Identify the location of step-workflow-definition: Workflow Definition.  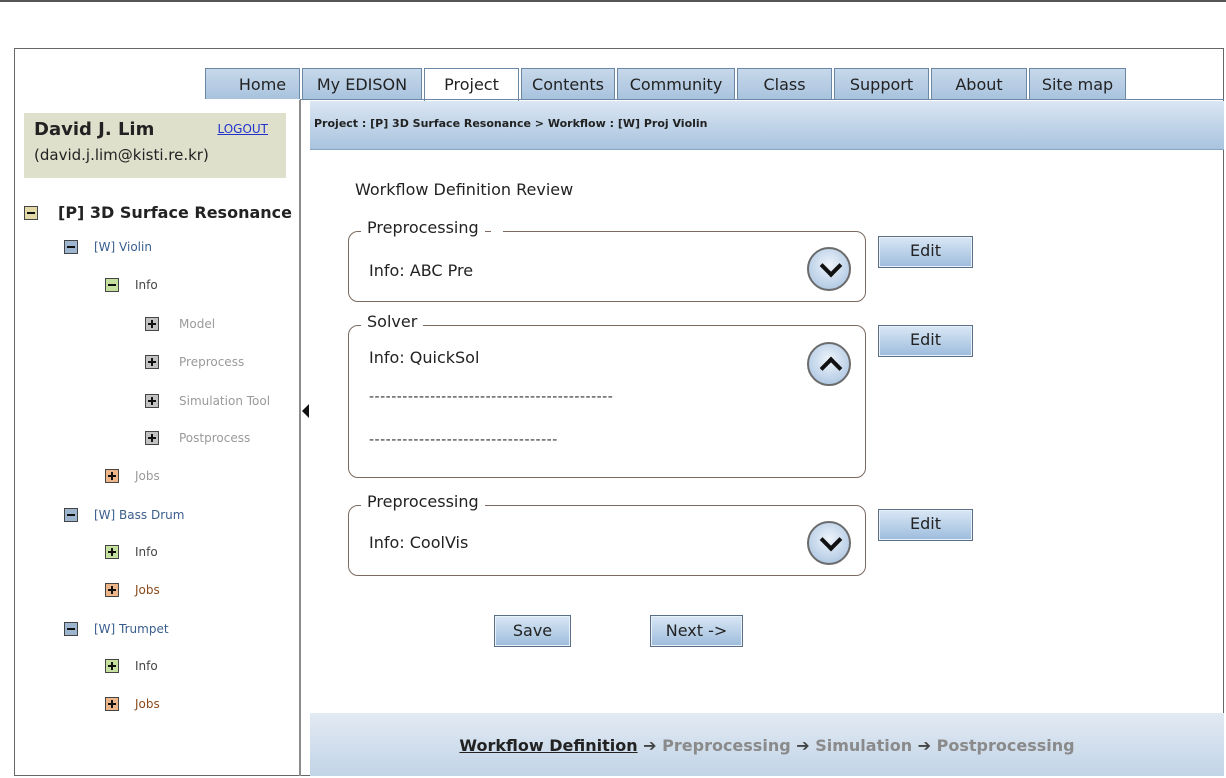
(548, 745).